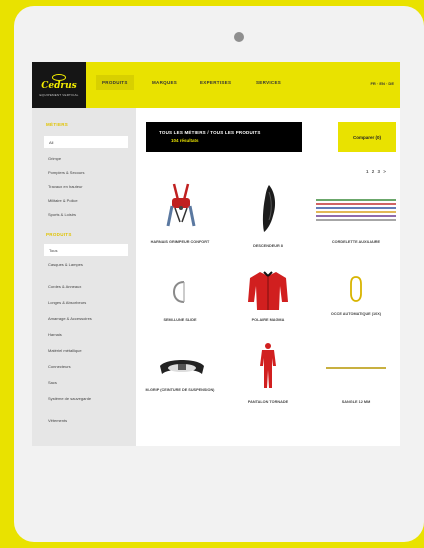  Describe the element at coordinates (185, 140) in the screenshot. I see `results-count: 104 résultats` at that location.